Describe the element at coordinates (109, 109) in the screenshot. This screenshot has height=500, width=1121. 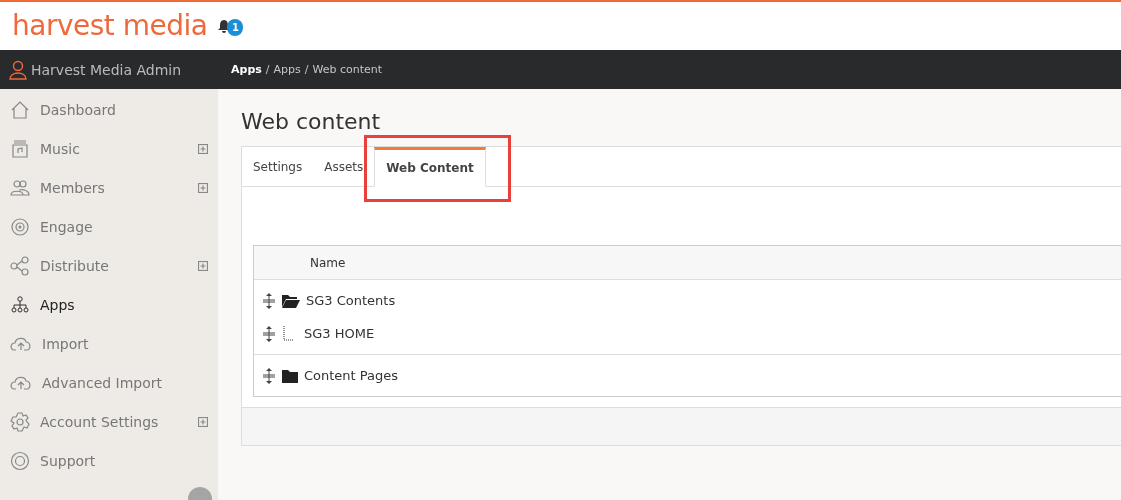
I see `sidebar-item: Dashboard` at that location.